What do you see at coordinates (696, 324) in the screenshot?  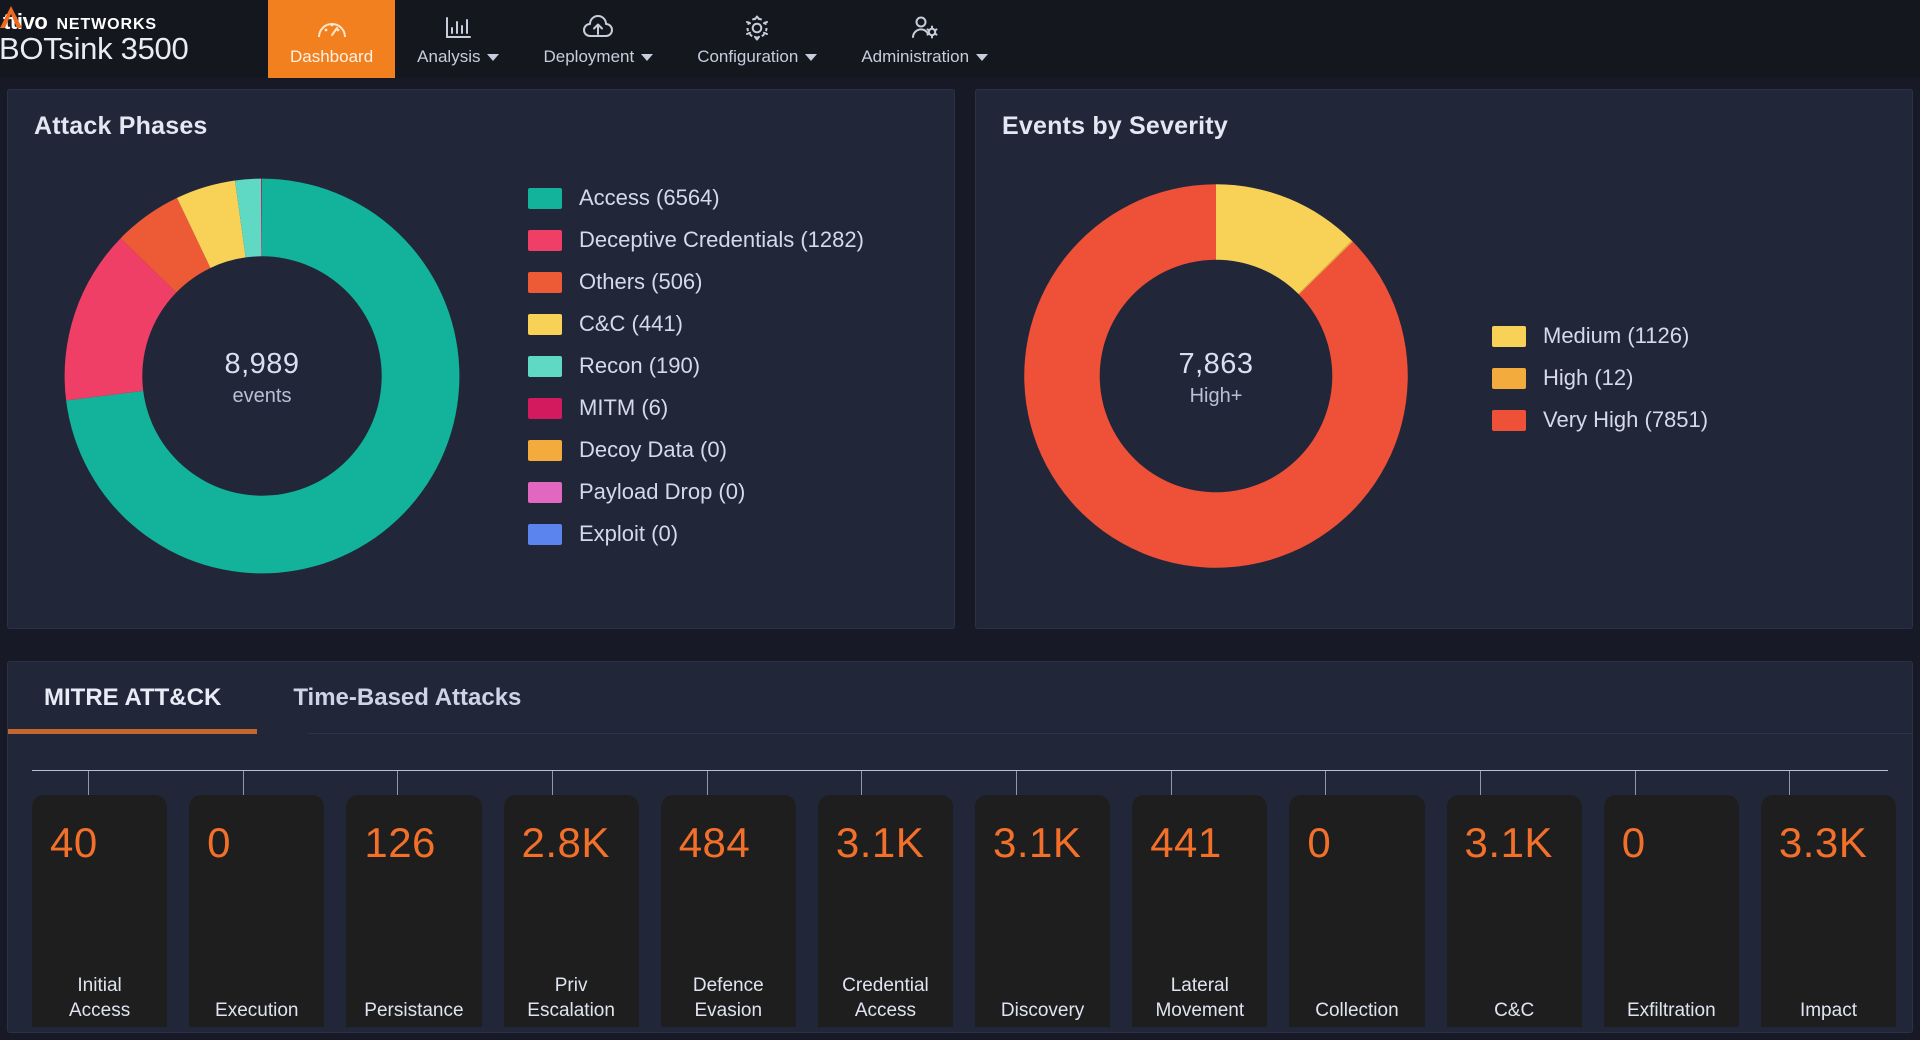 I see `legend-item: C&C (441)` at bounding box center [696, 324].